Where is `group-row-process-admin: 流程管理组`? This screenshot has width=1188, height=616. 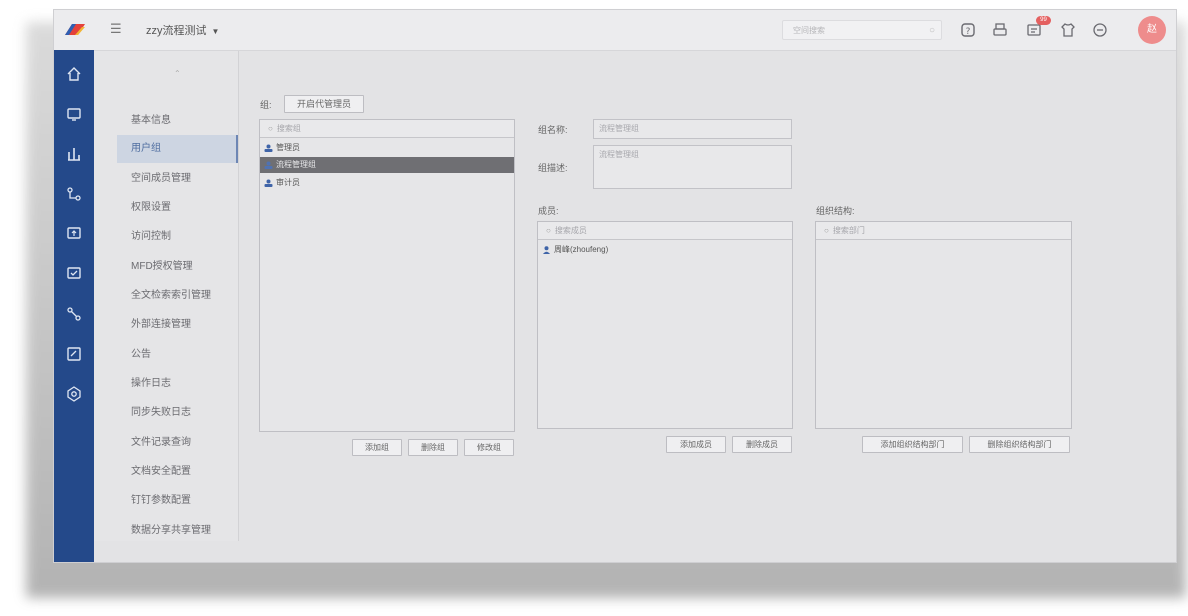 group-row-process-admin: 流程管理组 is located at coordinates (387, 165).